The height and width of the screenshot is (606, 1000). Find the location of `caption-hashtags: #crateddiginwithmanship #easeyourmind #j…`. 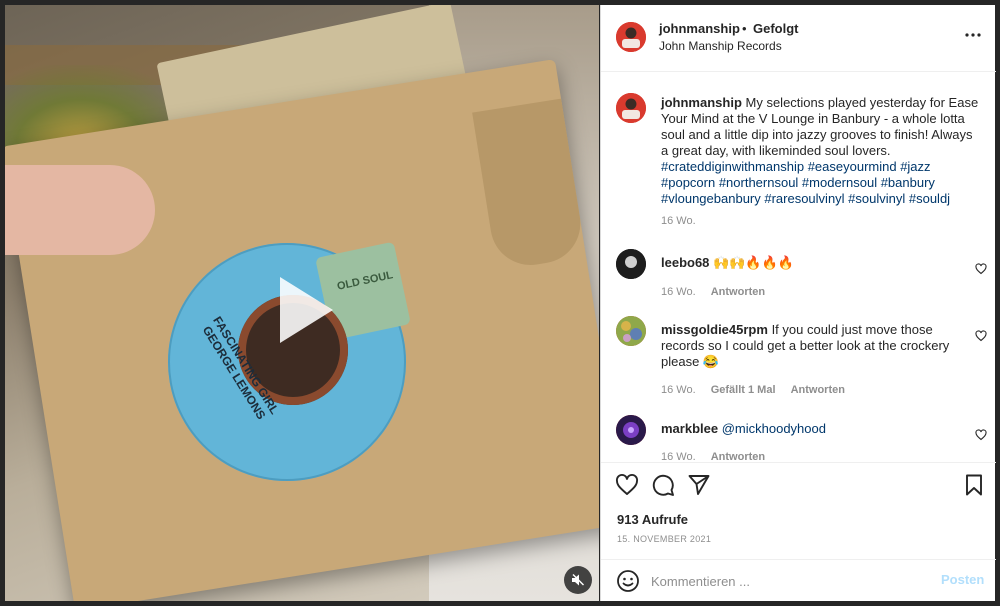

caption-hashtags: #crateddiginwithmanship #easeyourmind #j… is located at coordinates (805, 182).